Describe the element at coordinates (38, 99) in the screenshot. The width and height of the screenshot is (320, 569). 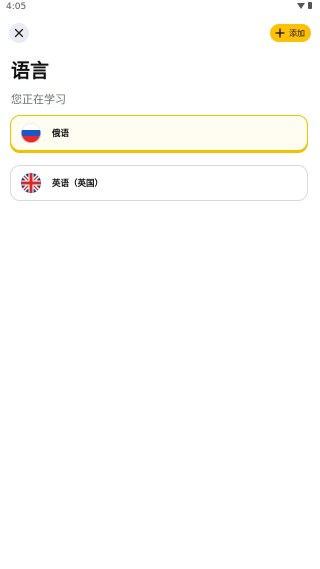
I see `page-subtitle: 您正在学习` at that location.